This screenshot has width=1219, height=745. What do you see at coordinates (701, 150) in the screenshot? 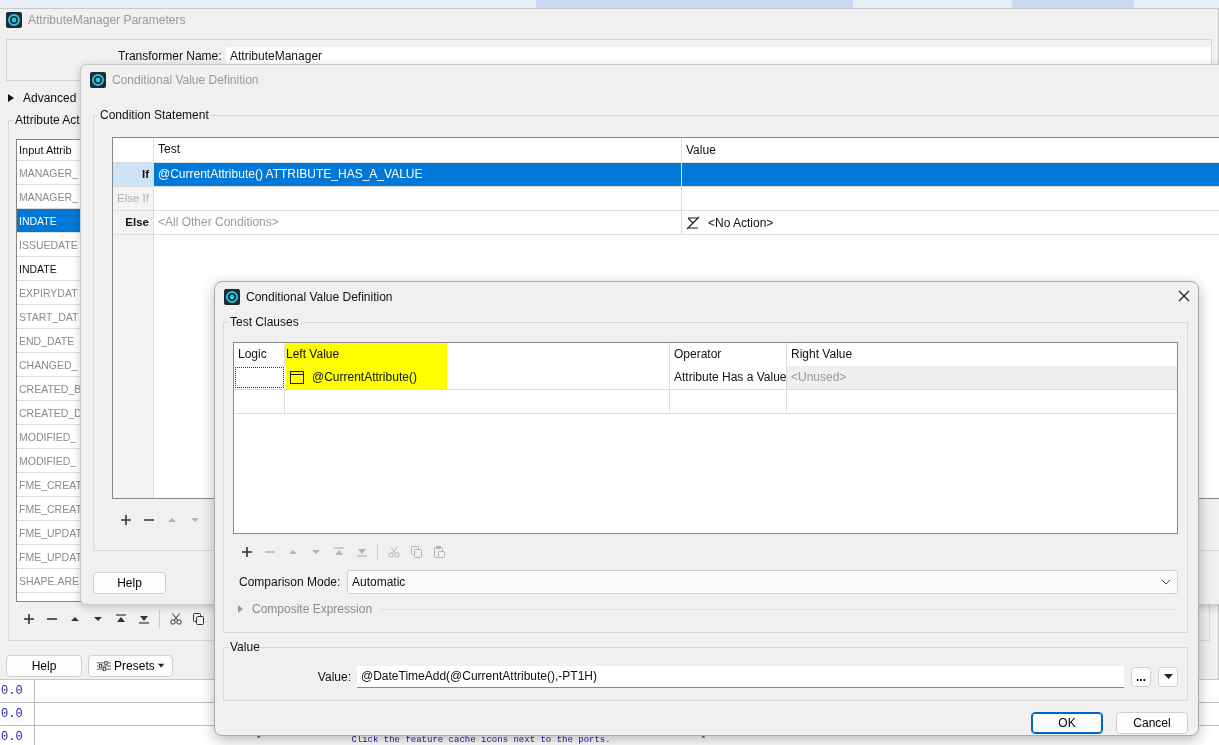
I see `column-header: Value` at bounding box center [701, 150].